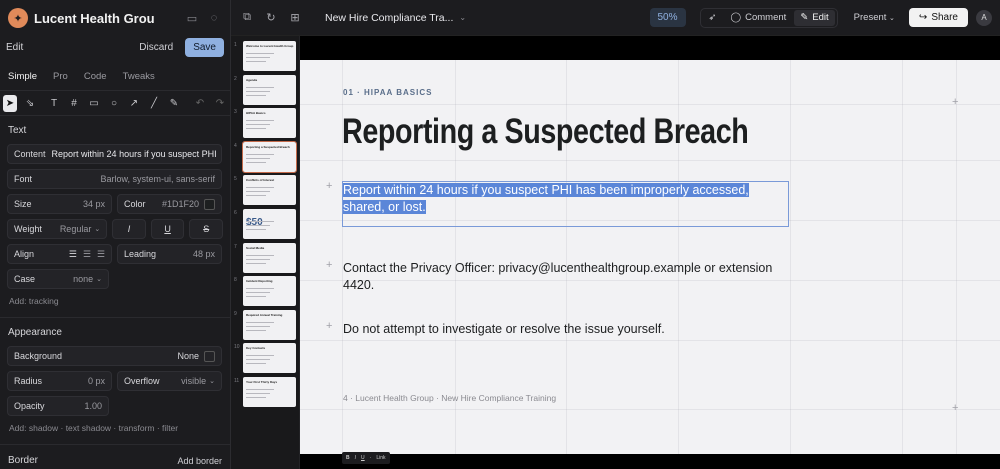  Describe the element at coordinates (114, 356) in the screenshot. I see `background-field: Background None` at that location.